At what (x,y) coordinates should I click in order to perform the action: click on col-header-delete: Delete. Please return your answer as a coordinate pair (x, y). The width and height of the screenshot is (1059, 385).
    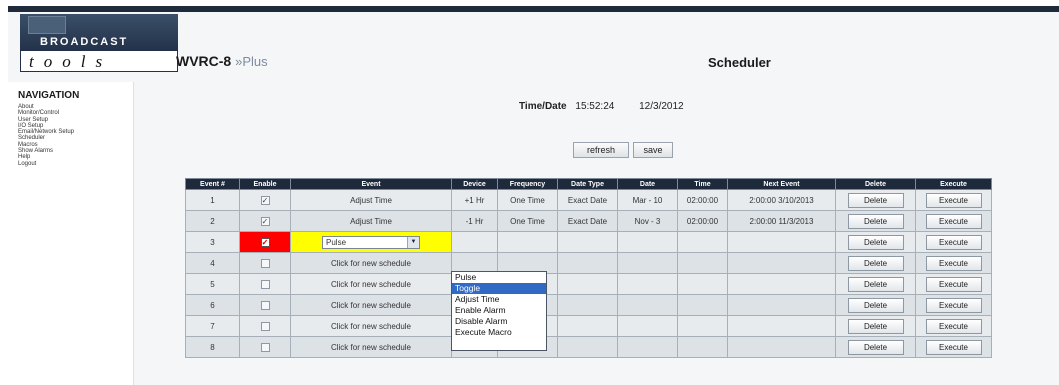
    Looking at the image, I should click on (875, 184).